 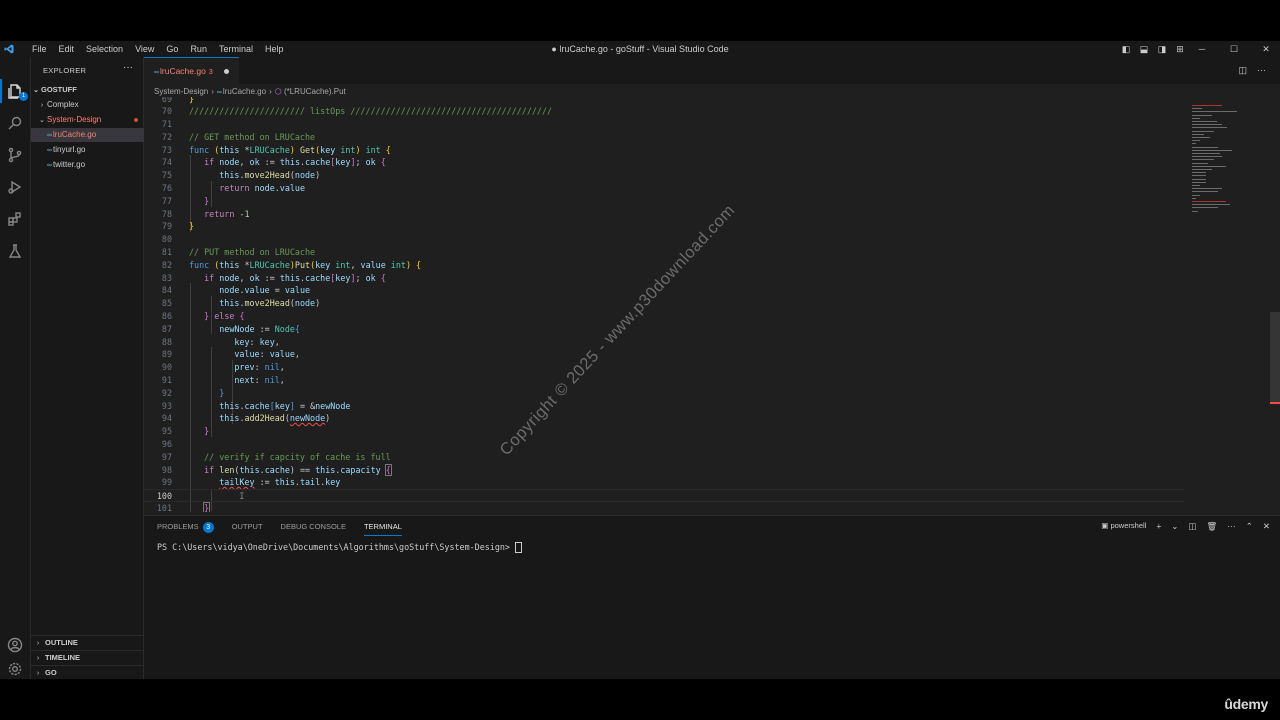 What do you see at coordinates (104, 49) in the screenshot?
I see `menu-selection: Selection` at bounding box center [104, 49].